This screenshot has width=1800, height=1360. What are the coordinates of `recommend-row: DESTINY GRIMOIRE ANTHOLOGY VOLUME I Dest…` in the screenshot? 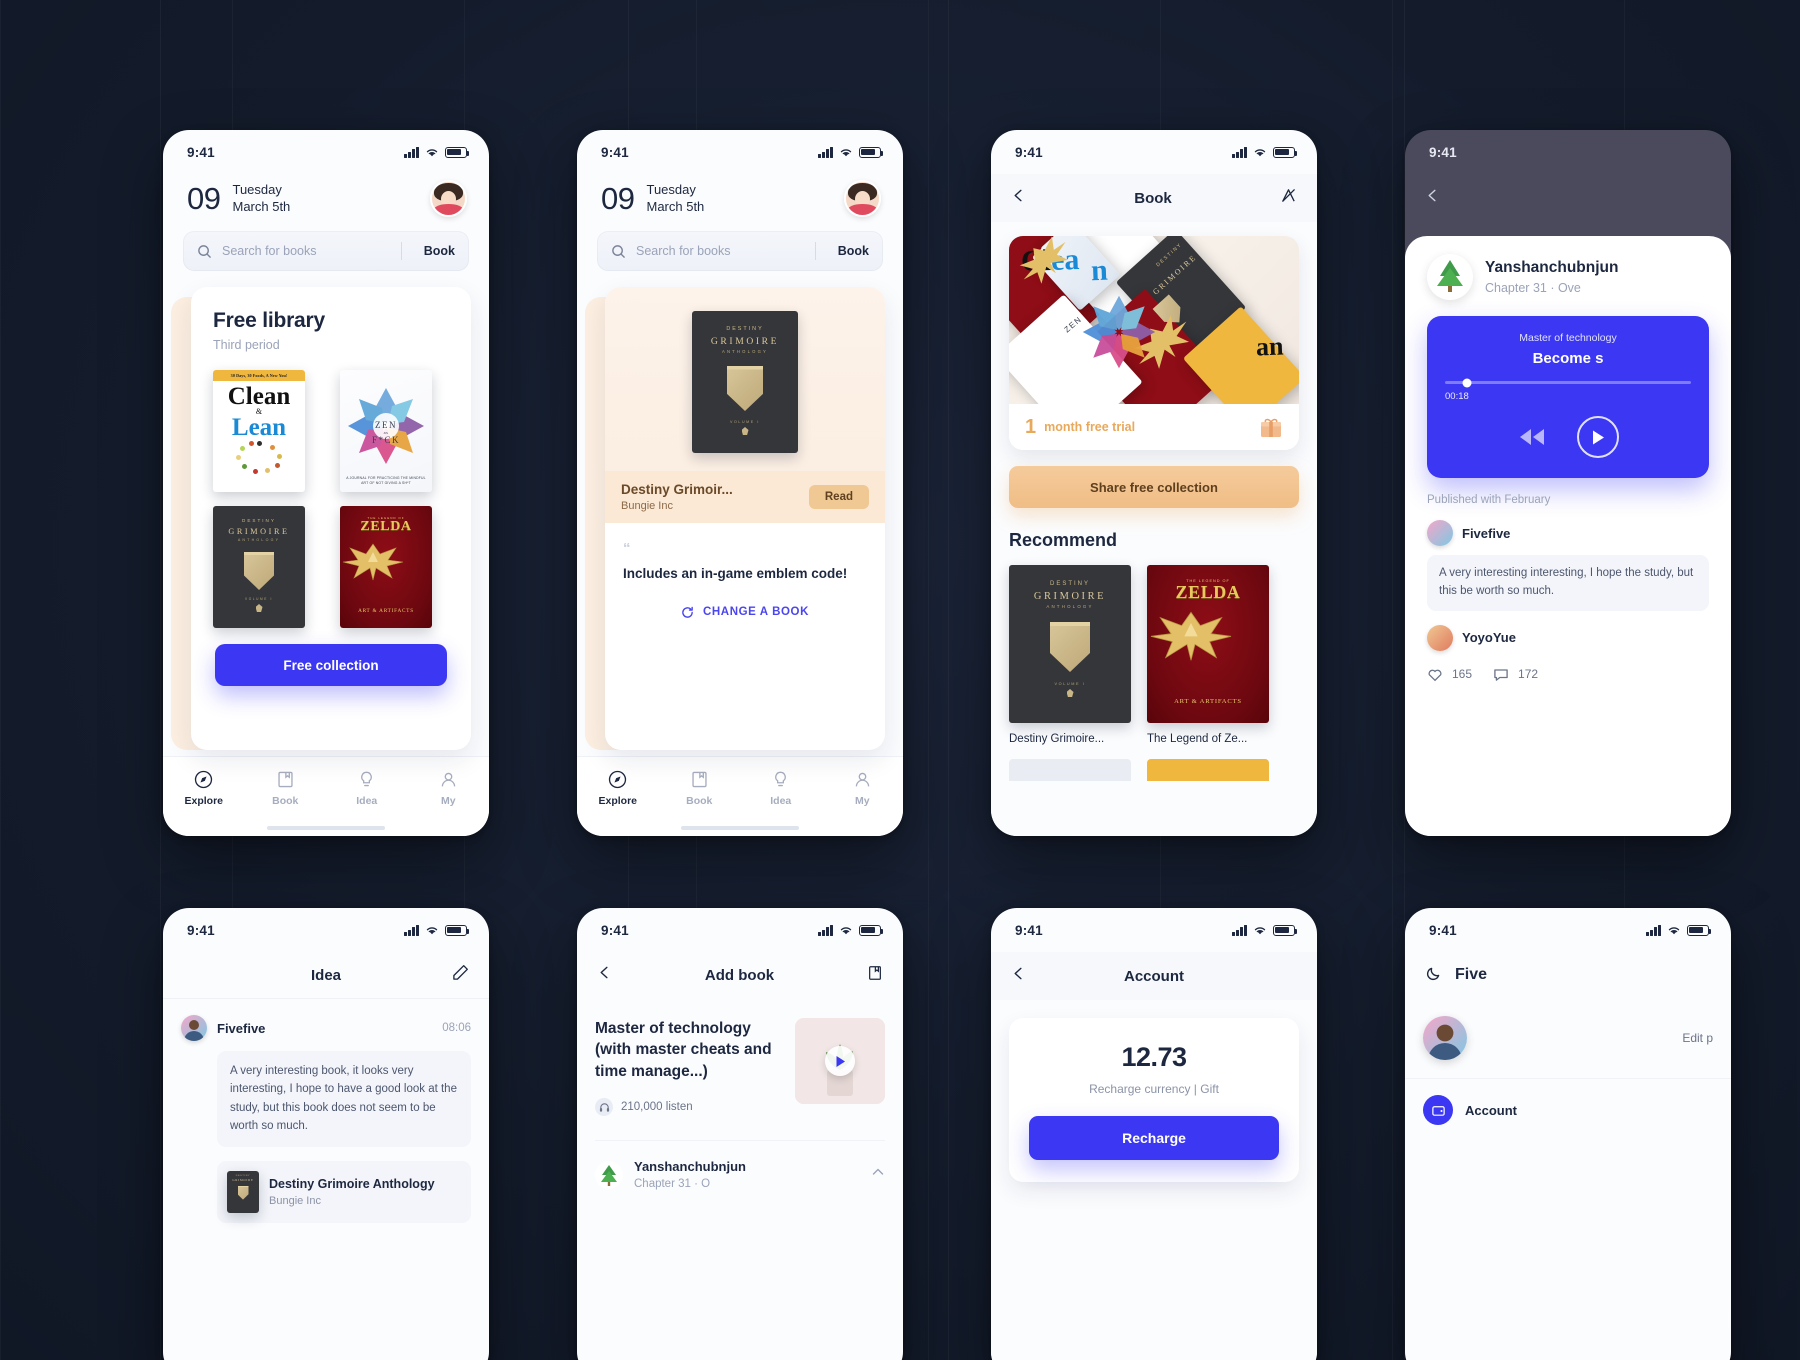 It's located at (1154, 655).